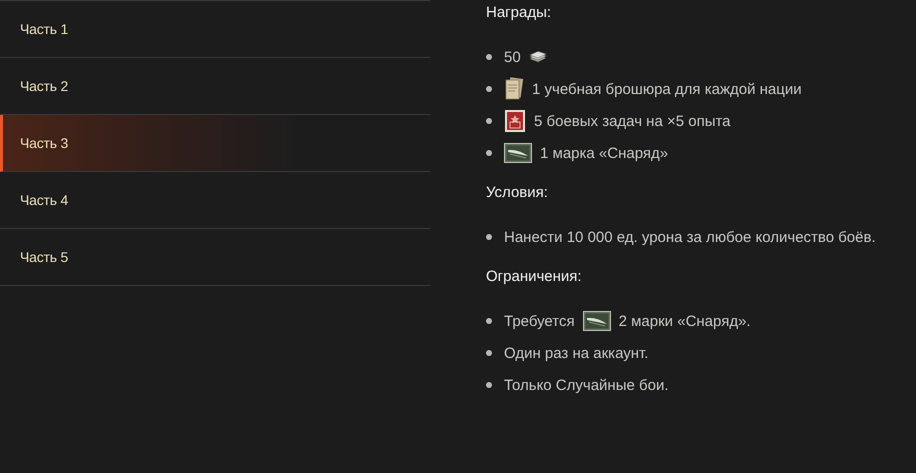  I want to click on list-text: 1 марка «Снаряд», so click(604, 153).